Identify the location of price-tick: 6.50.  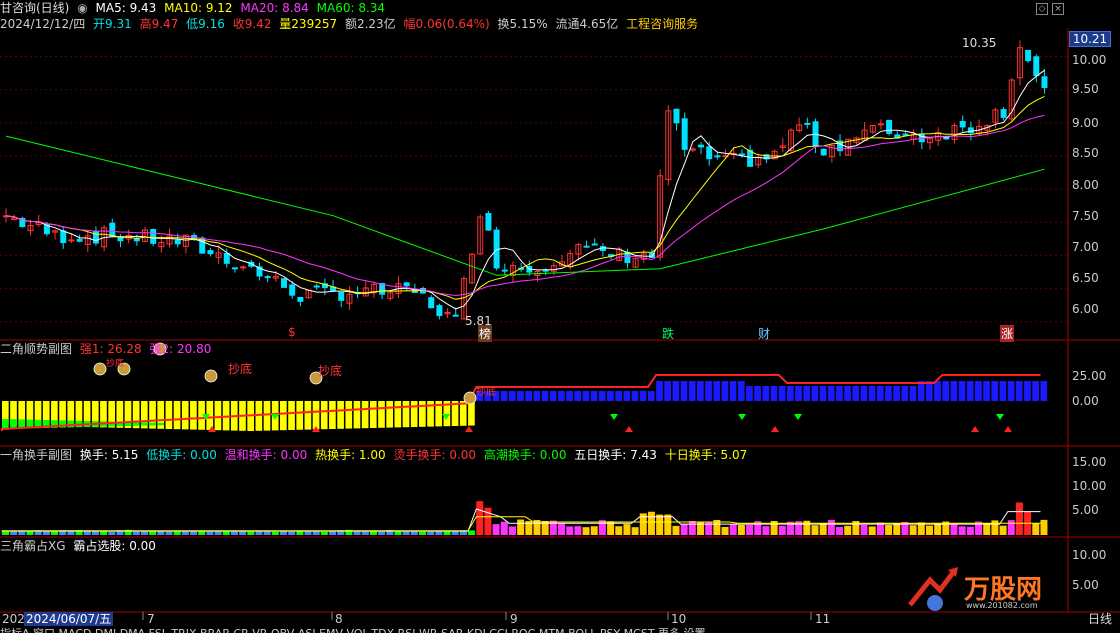
(1085, 278).